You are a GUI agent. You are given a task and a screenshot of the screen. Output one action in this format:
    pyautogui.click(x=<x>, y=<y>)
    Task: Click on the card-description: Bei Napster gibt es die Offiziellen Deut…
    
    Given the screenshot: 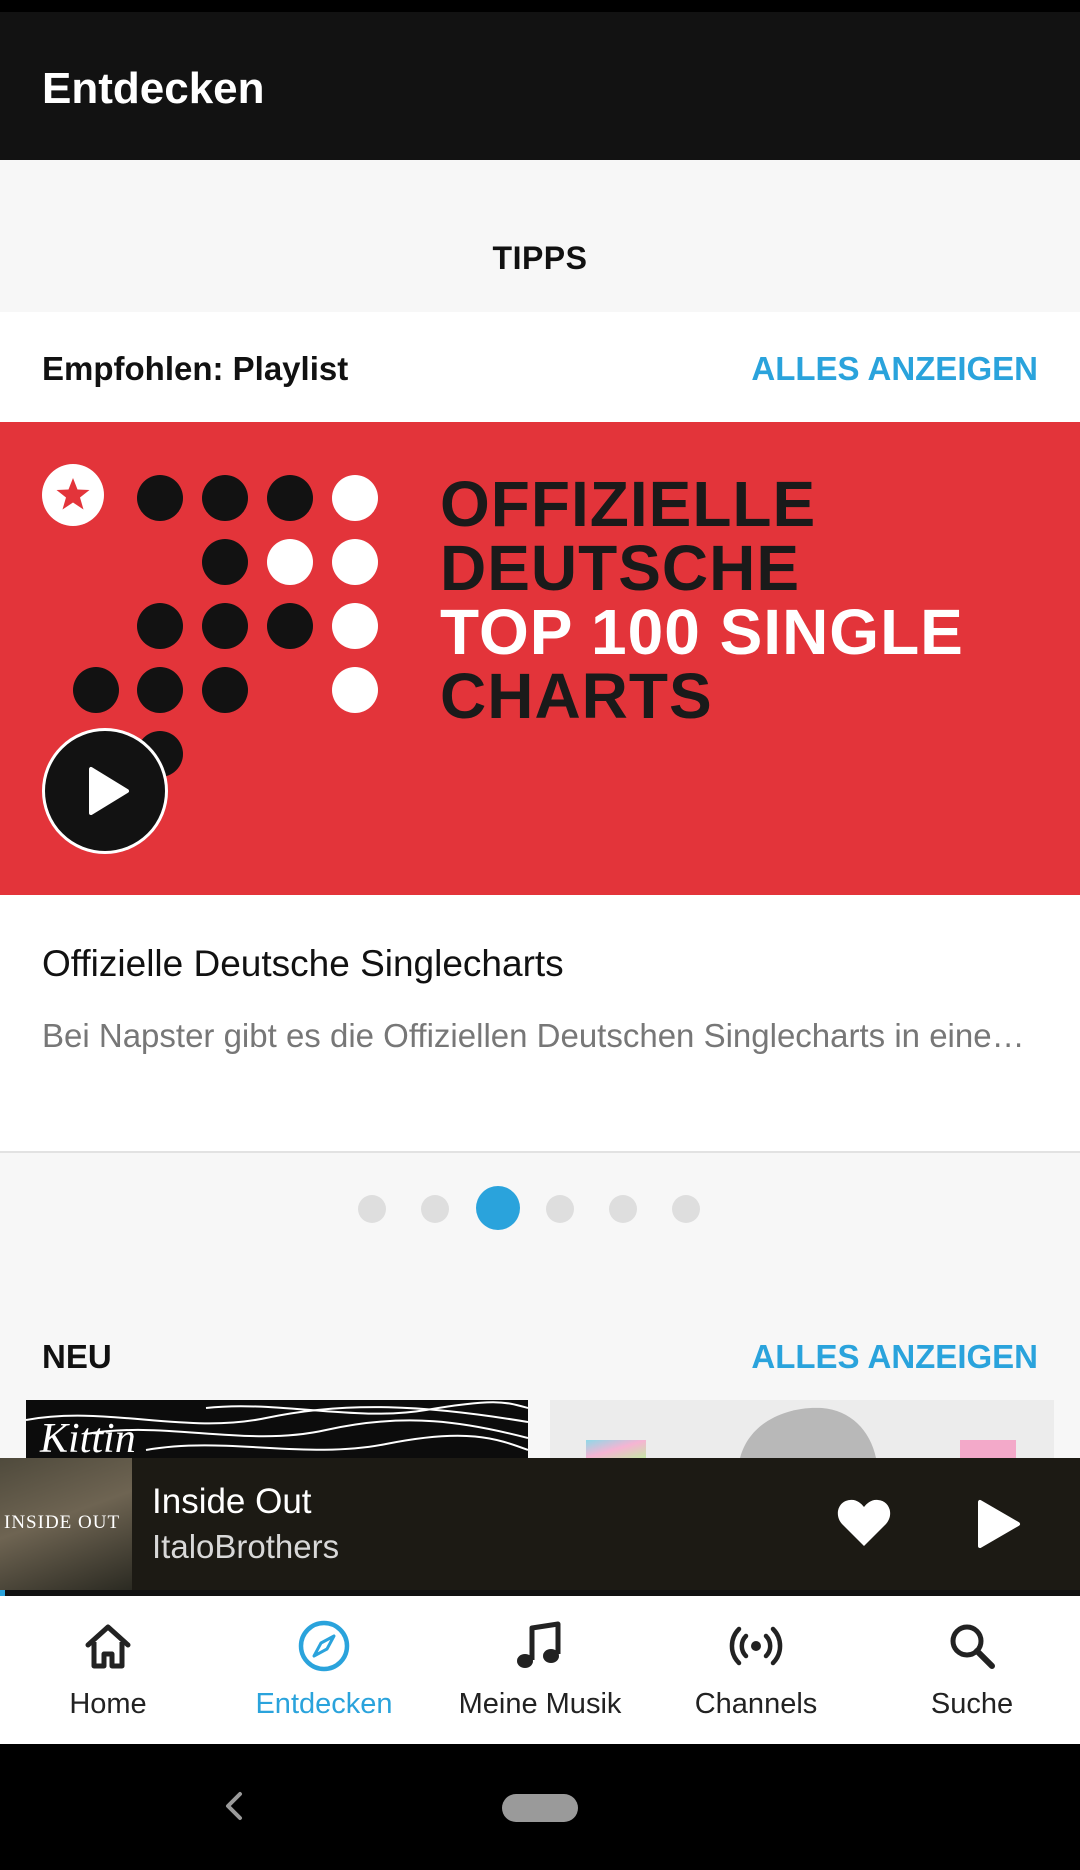 What is the action you would take?
    pyautogui.click(x=533, y=1035)
    